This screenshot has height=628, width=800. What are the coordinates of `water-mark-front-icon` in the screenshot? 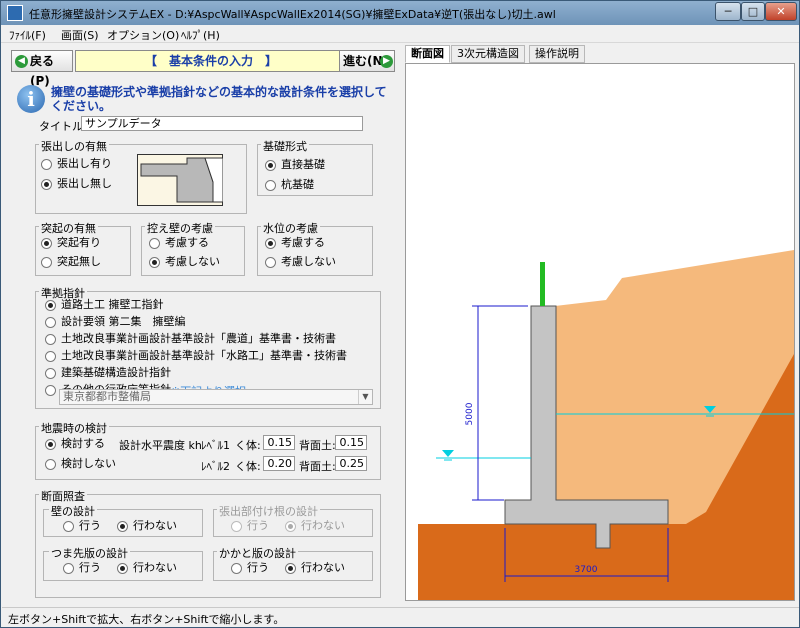 It's located at (448, 453).